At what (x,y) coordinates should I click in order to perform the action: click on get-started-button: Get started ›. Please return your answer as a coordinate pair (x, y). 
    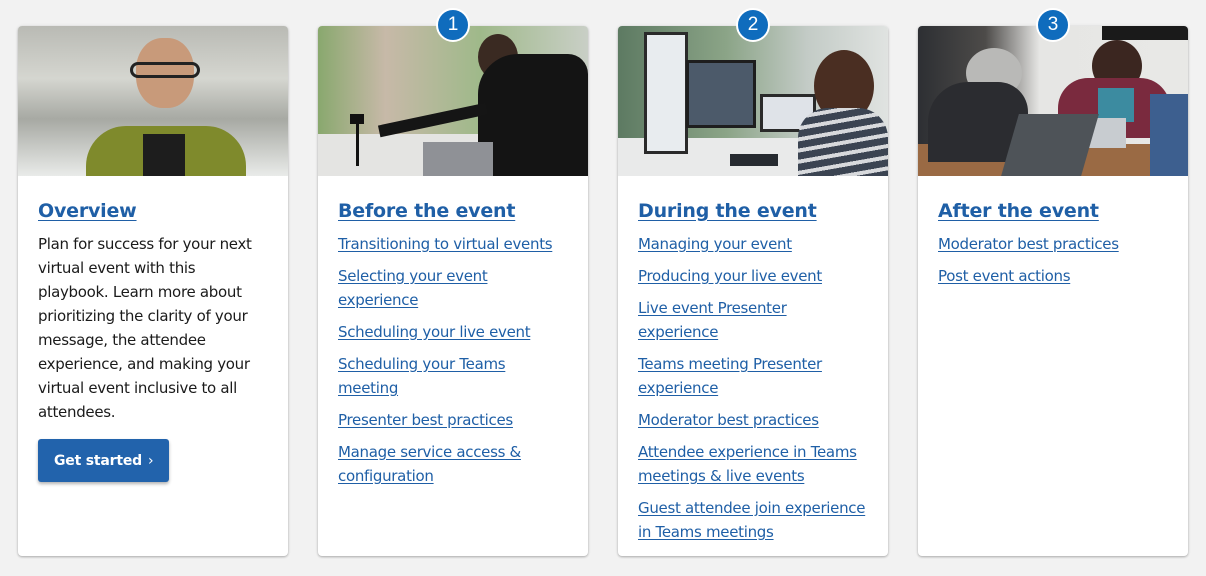
    Looking at the image, I should click on (104, 460).